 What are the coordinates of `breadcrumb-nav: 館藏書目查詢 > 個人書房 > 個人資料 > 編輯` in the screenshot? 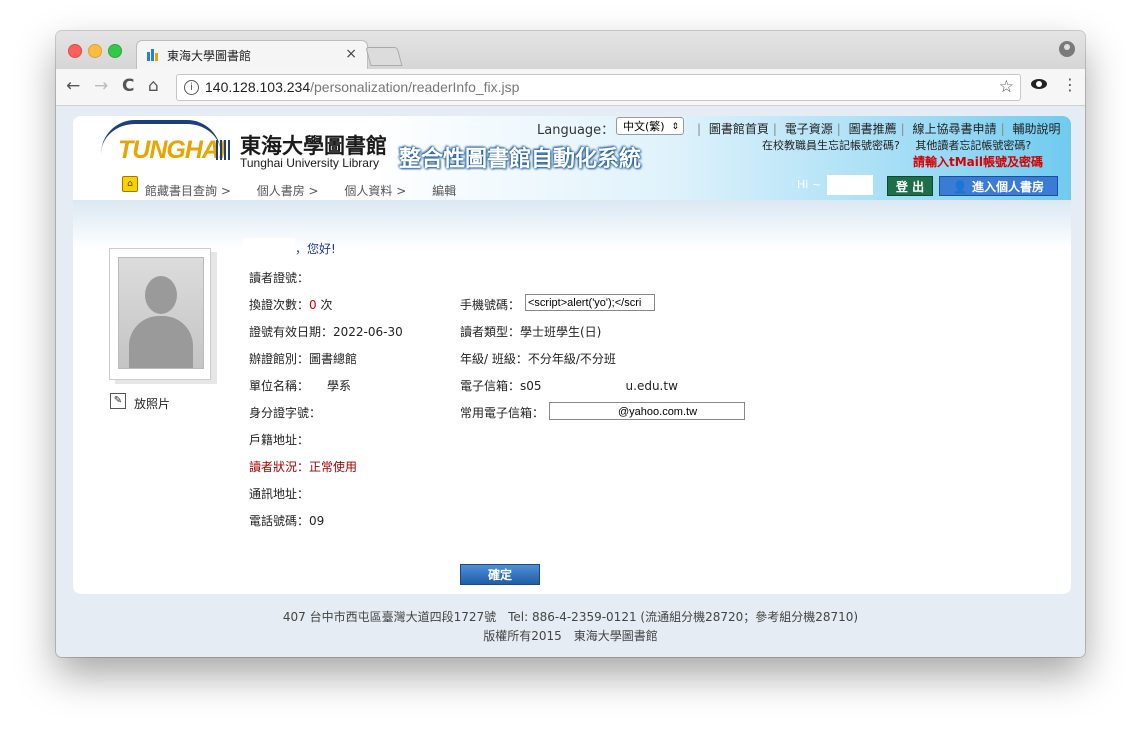 It's located at (311, 190).